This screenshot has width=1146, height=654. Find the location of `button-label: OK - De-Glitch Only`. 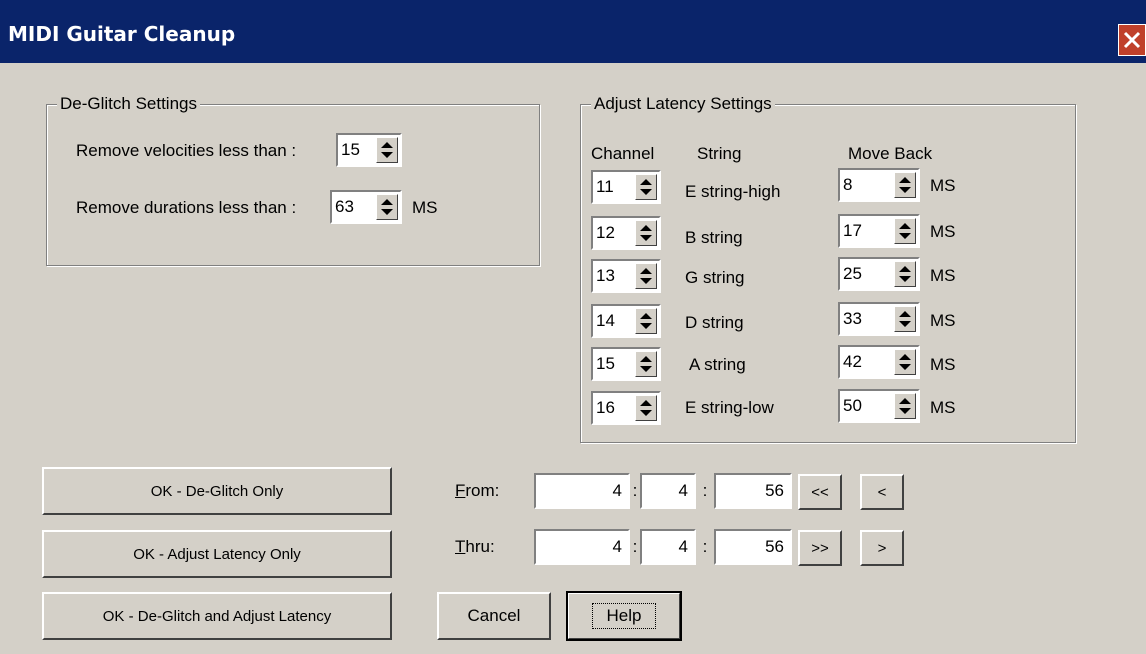

button-label: OK - De-Glitch Only is located at coordinates (217, 491).